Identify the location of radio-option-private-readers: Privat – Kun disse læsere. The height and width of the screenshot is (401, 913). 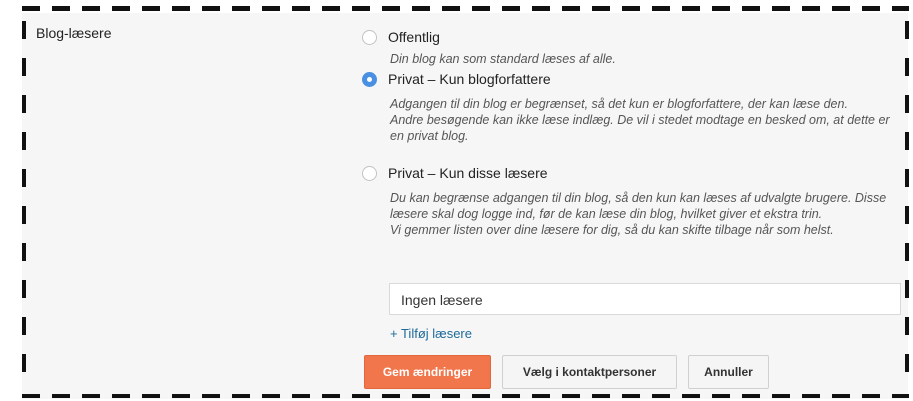
(455, 173).